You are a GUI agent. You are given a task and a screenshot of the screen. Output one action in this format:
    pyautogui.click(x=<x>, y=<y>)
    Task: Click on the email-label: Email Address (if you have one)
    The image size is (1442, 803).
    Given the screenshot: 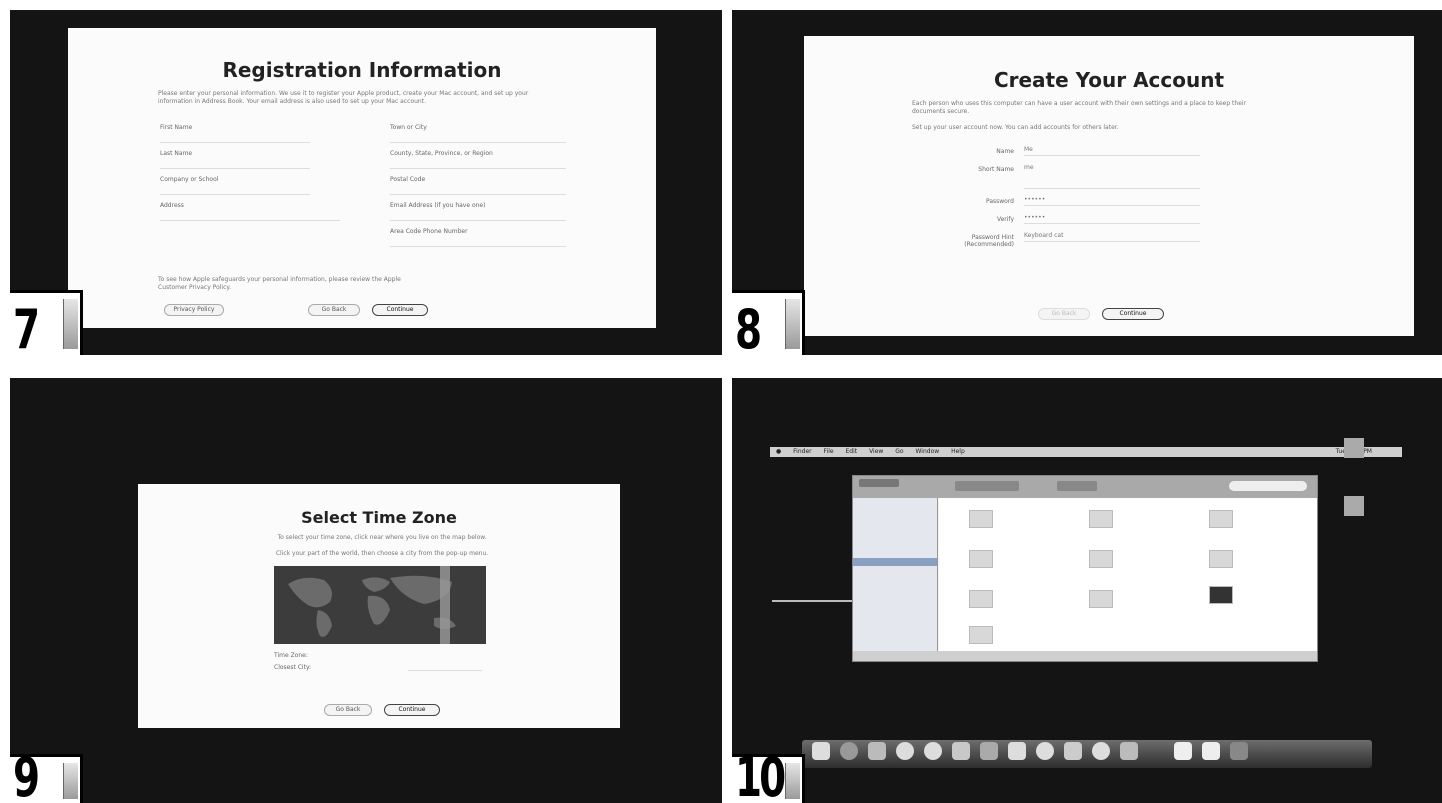 What is the action you would take?
    pyautogui.click(x=438, y=205)
    